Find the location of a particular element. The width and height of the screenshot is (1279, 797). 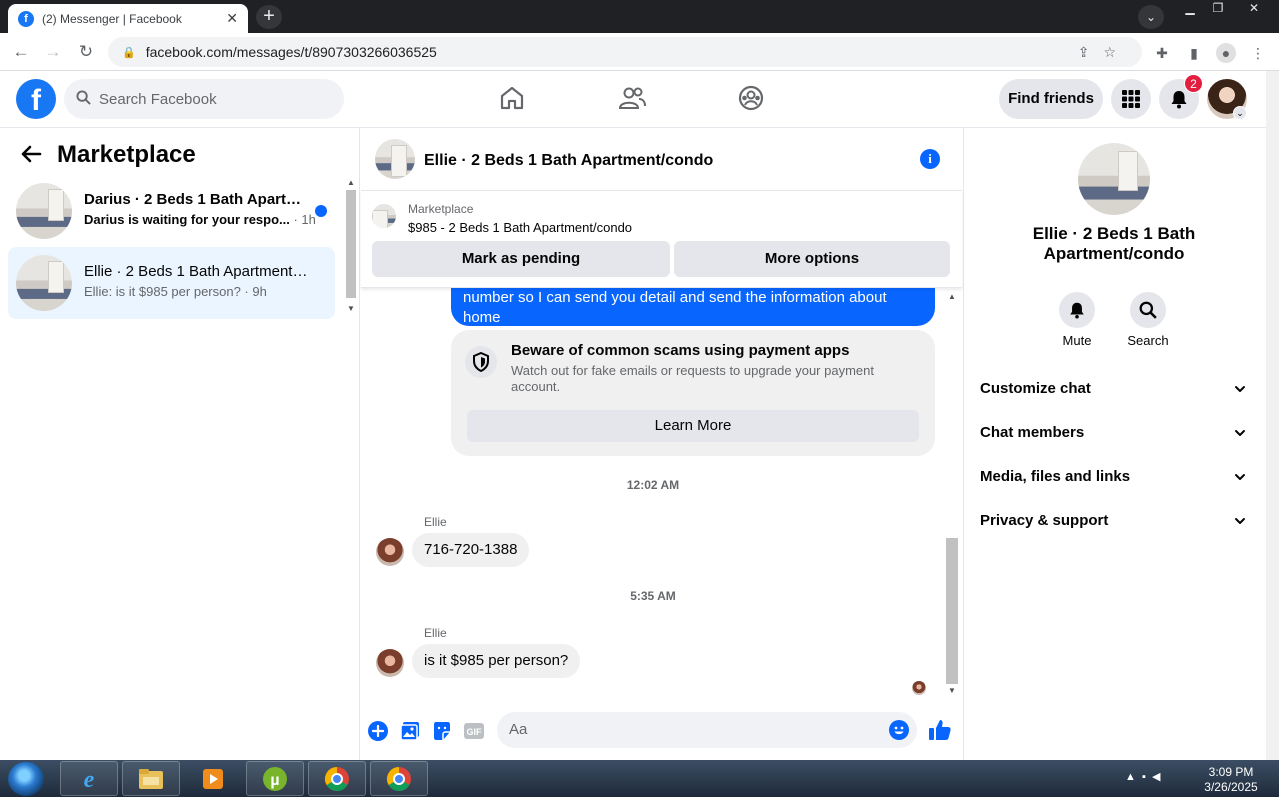

file-explorer-icon is located at coordinates (151, 778).